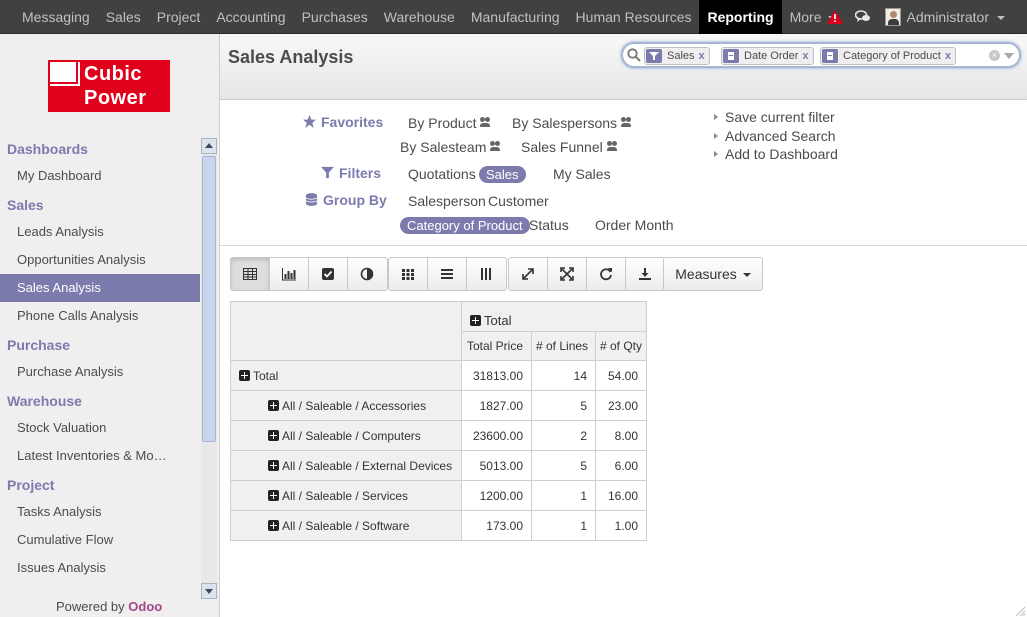 The height and width of the screenshot is (617, 1027). What do you see at coordinates (100, 316) in the screenshot?
I see `nav-item-phone-calls-analysis: Phone Calls Analysis` at bounding box center [100, 316].